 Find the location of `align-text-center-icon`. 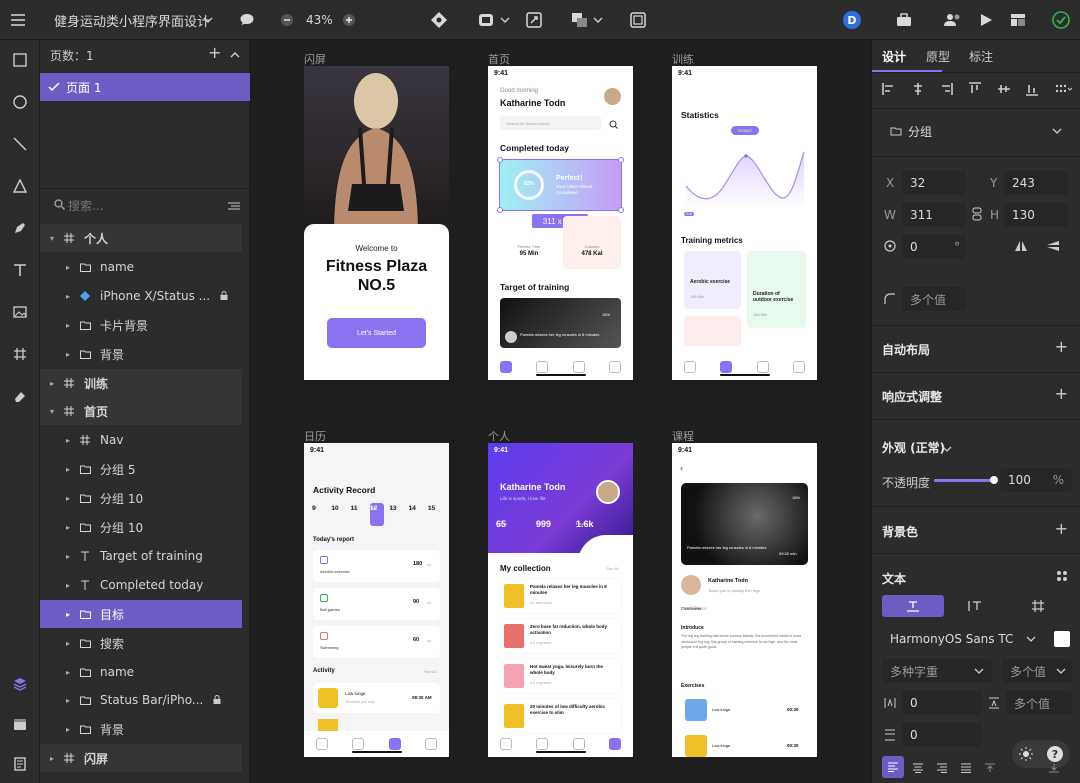

align-text-center-icon is located at coordinates (918, 769).